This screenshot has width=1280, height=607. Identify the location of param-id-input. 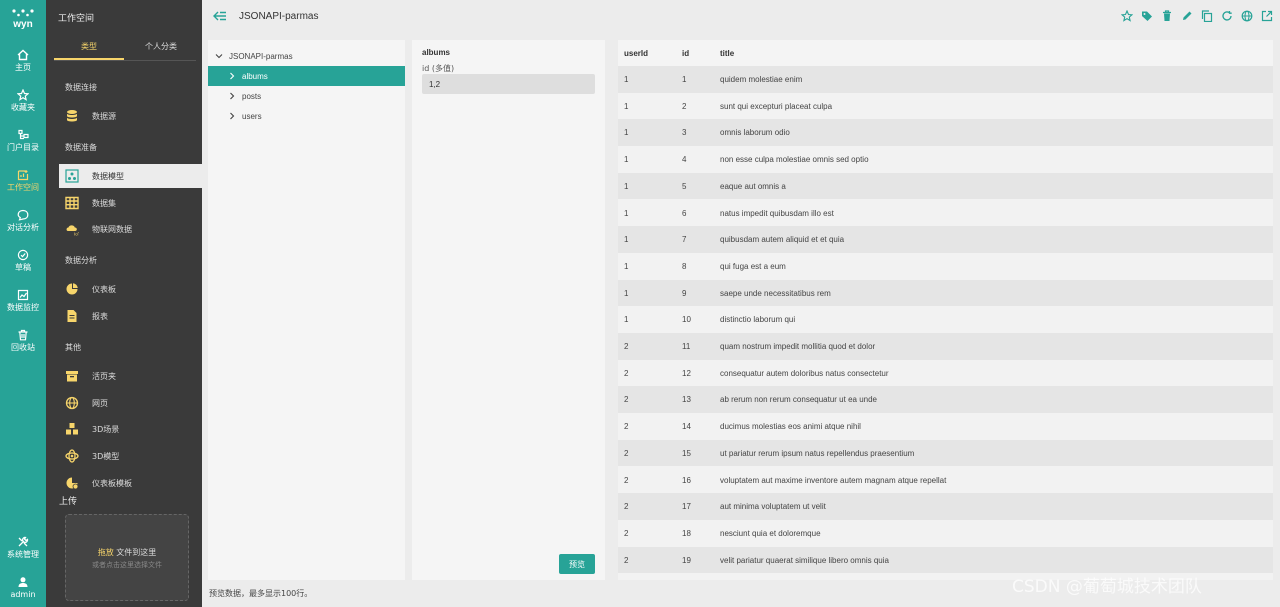
(508, 84).